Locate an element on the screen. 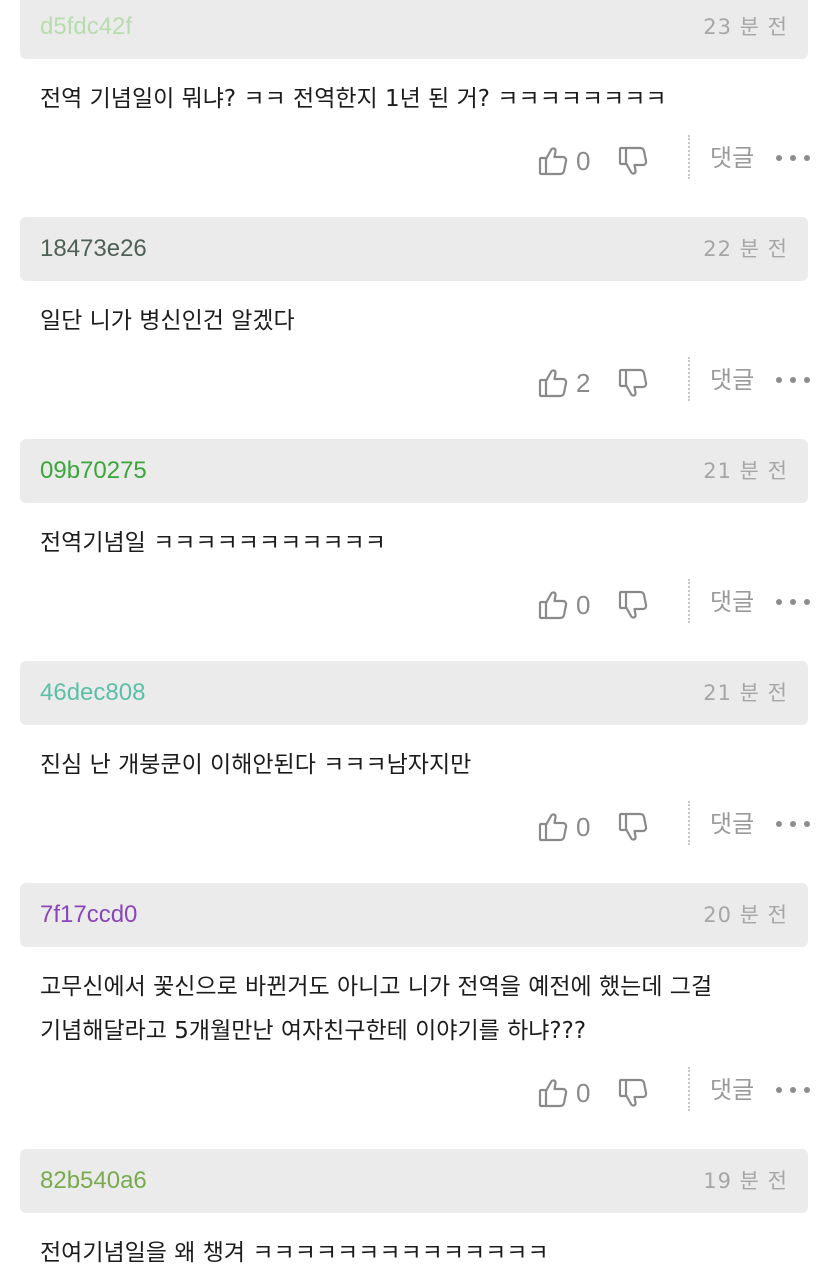 The width and height of the screenshot is (828, 1275). comment-header: 09b70275 21 분 전 is located at coordinates (414, 471).